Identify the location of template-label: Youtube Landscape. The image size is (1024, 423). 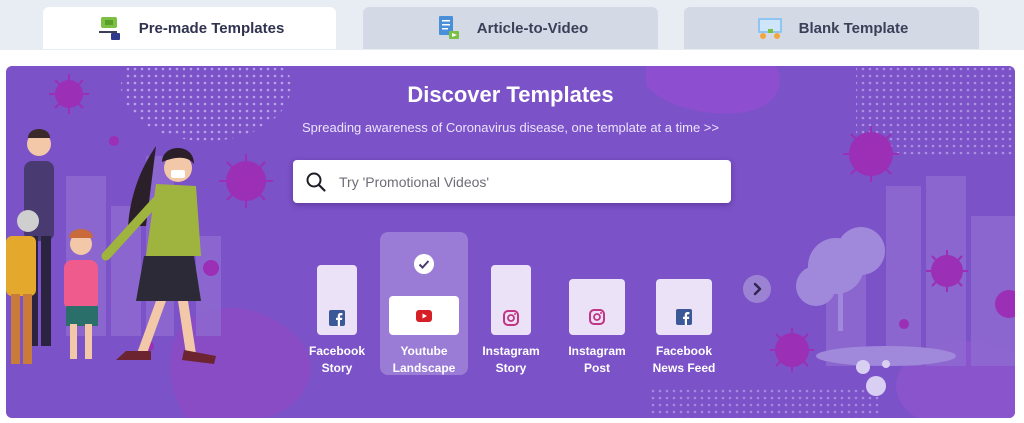
(424, 359).